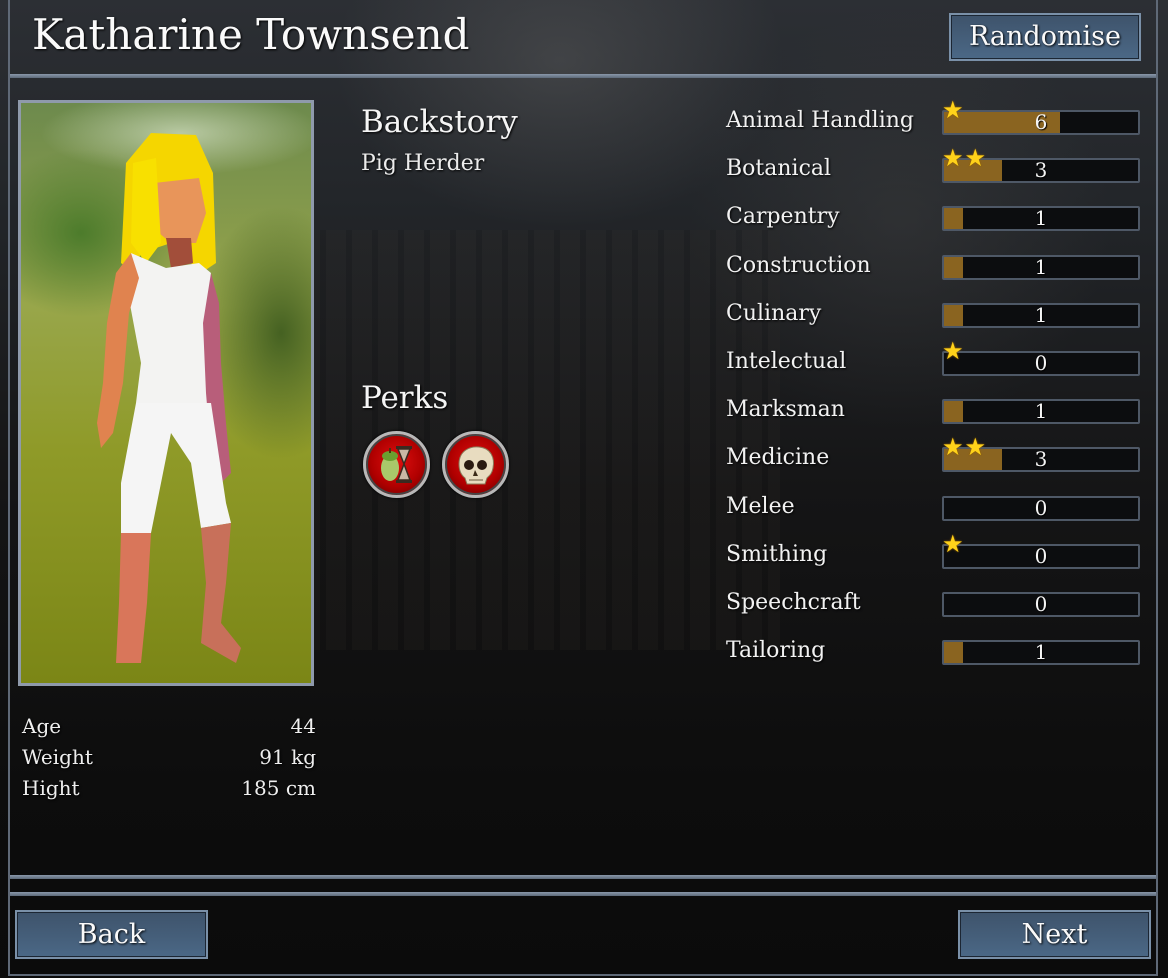 This screenshot has width=1168, height=978. I want to click on skill-name: Medicine, so click(778, 458).